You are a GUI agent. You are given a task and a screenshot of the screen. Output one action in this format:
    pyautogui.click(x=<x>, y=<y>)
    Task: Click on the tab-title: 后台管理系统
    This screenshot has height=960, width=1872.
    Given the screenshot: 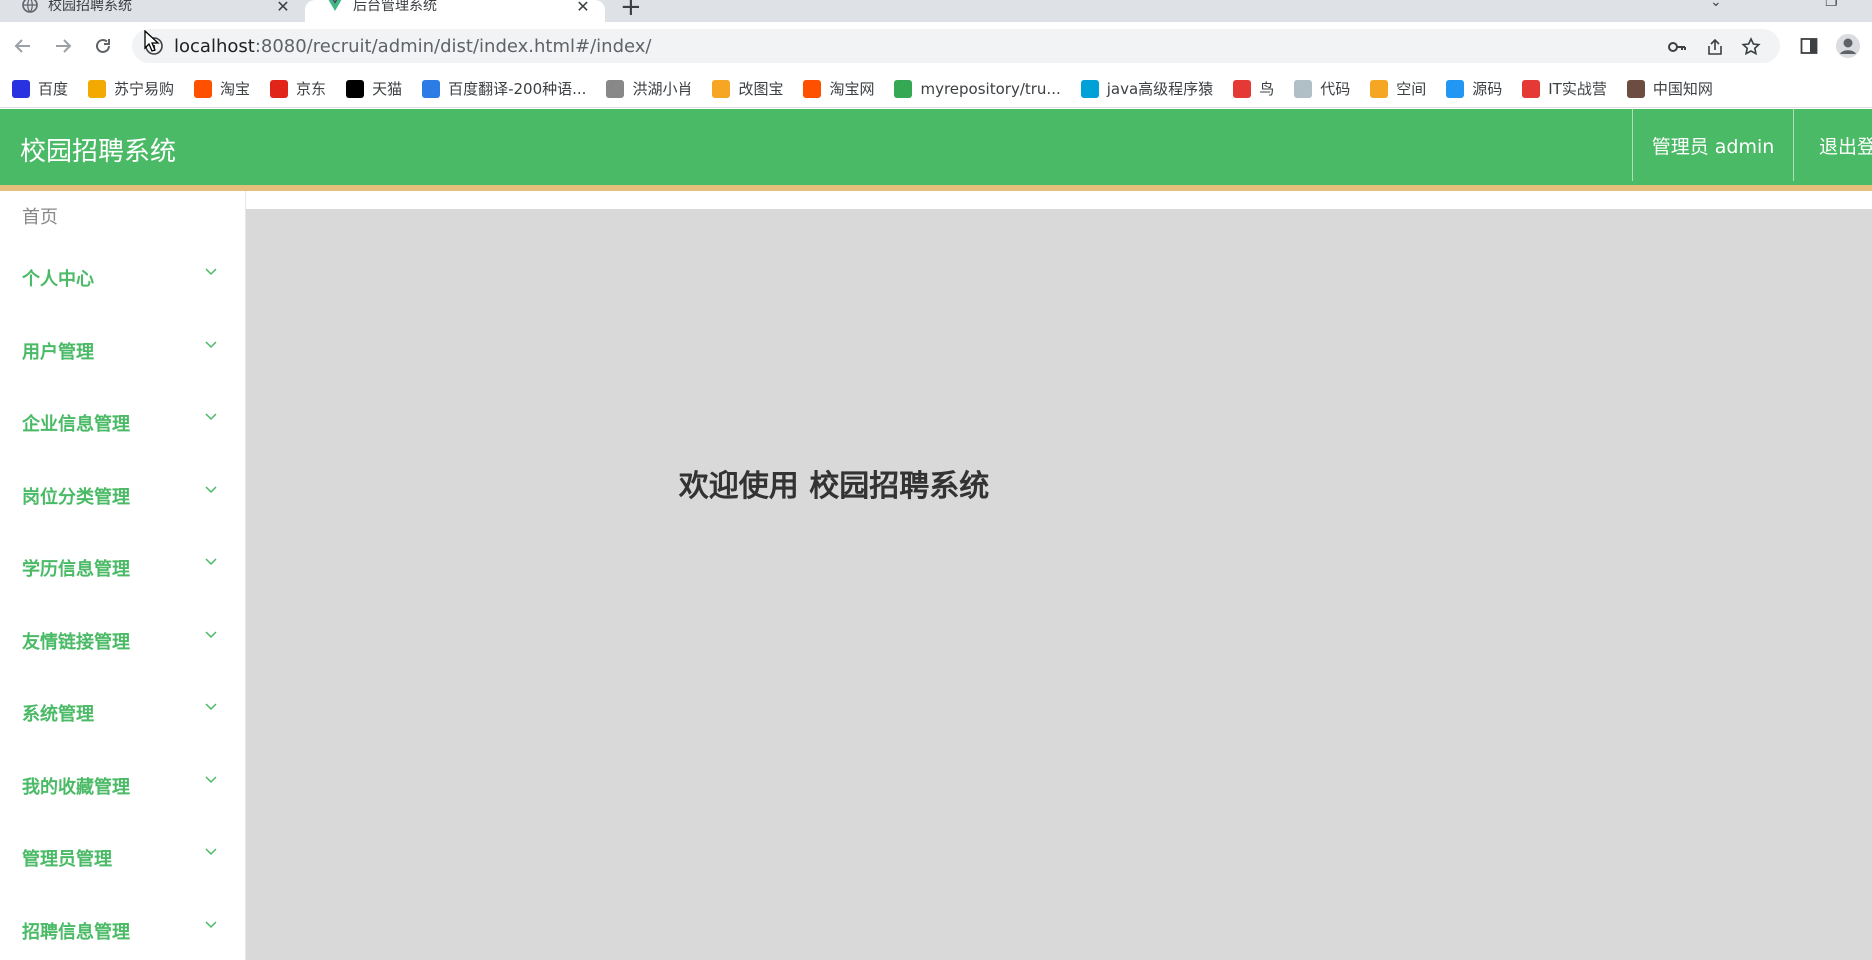 What is the action you would take?
    pyautogui.click(x=395, y=7)
    